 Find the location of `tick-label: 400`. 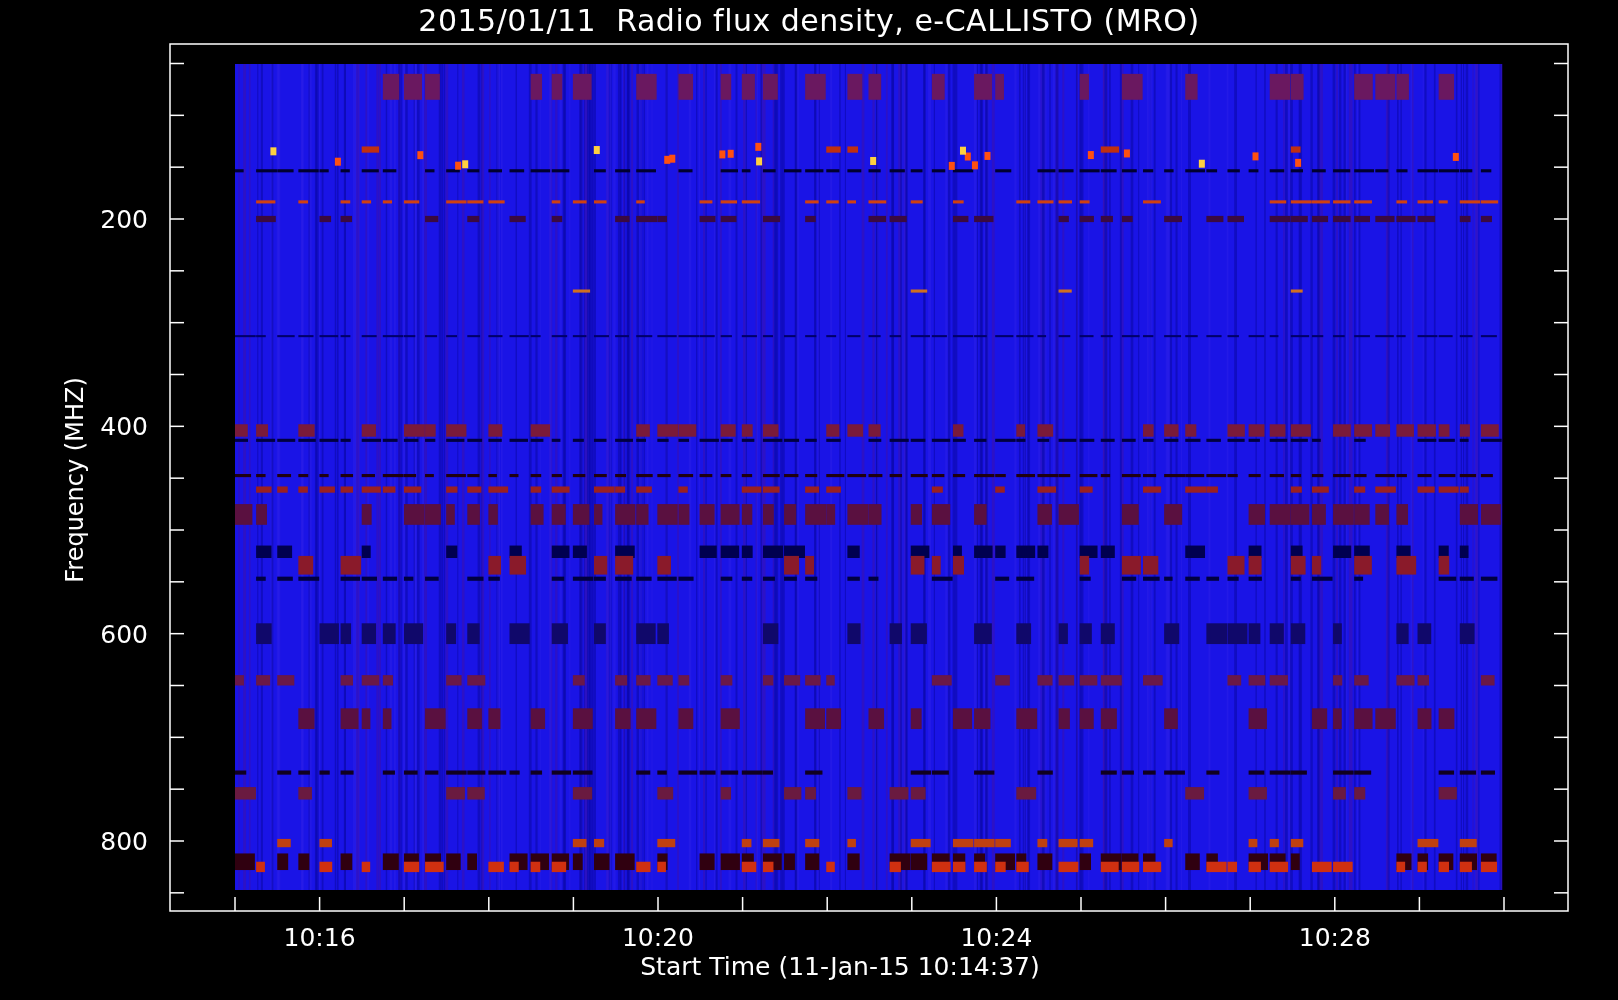

tick-label: 400 is located at coordinates (124, 427).